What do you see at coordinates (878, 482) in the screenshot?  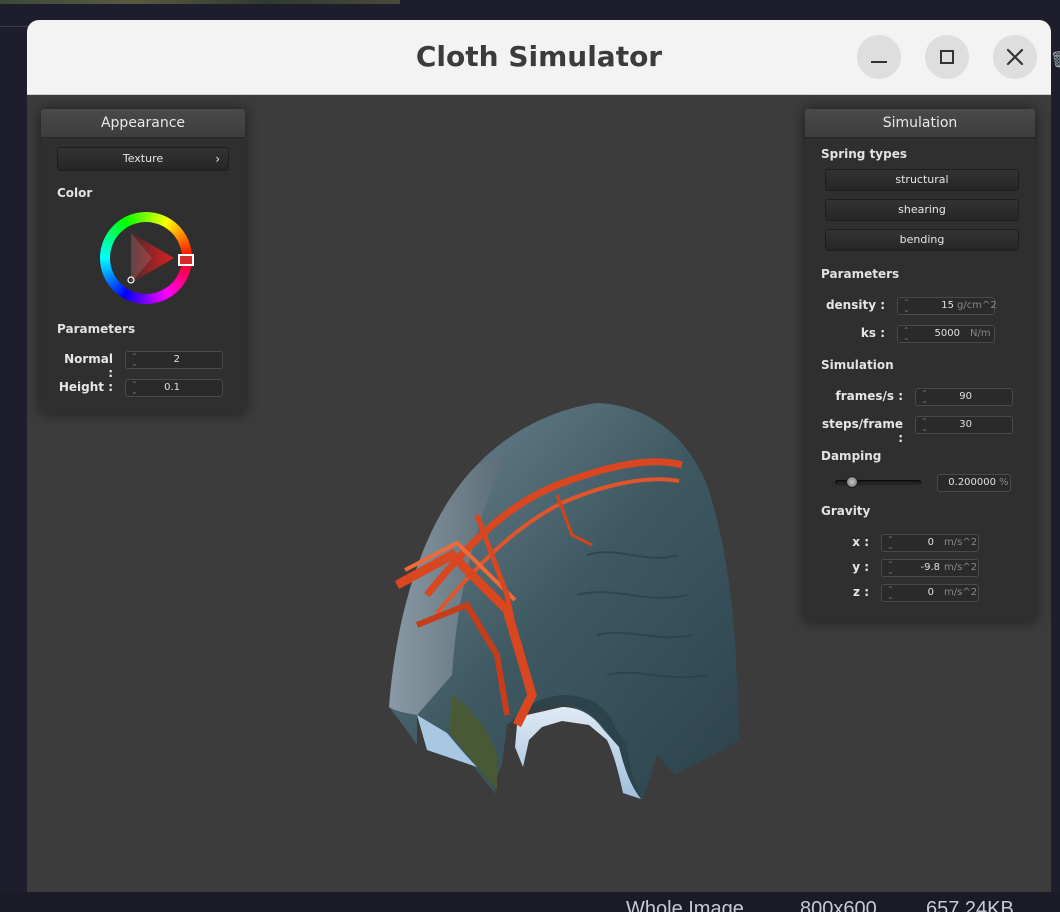 I see `damping-slider` at bounding box center [878, 482].